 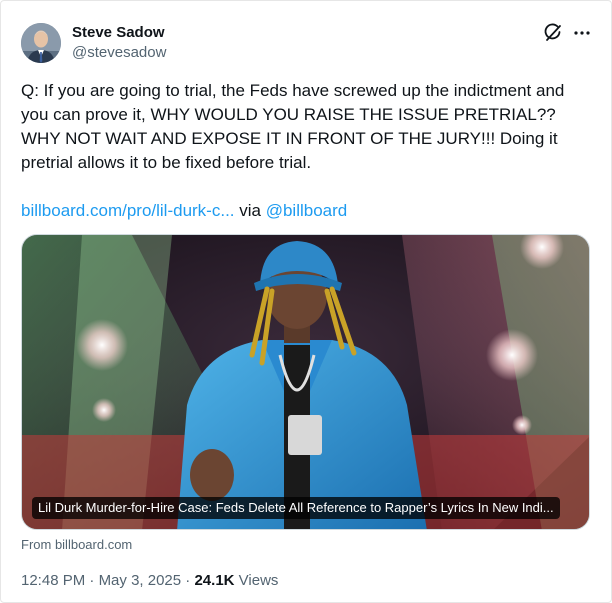 I want to click on more-icon, so click(x=582, y=33).